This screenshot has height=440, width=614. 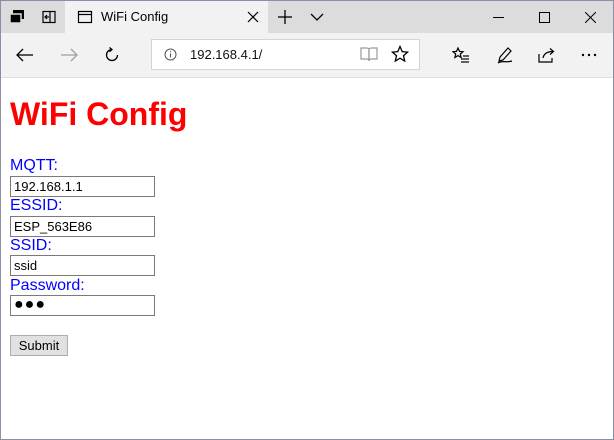 I want to click on favorites-list-icon, so click(x=460, y=55).